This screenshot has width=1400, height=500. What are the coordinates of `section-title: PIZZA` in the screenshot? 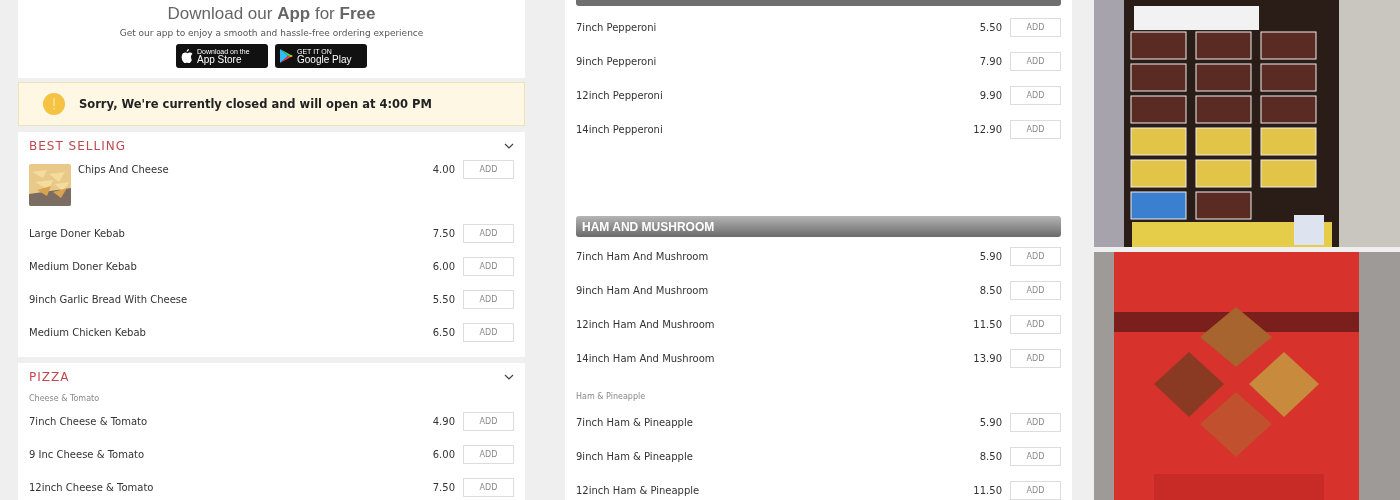 It's located at (49, 377).